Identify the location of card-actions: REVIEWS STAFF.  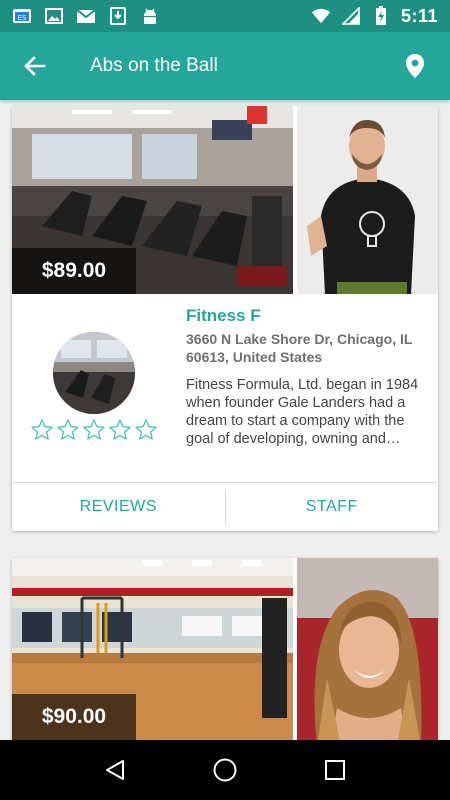
(225, 506).